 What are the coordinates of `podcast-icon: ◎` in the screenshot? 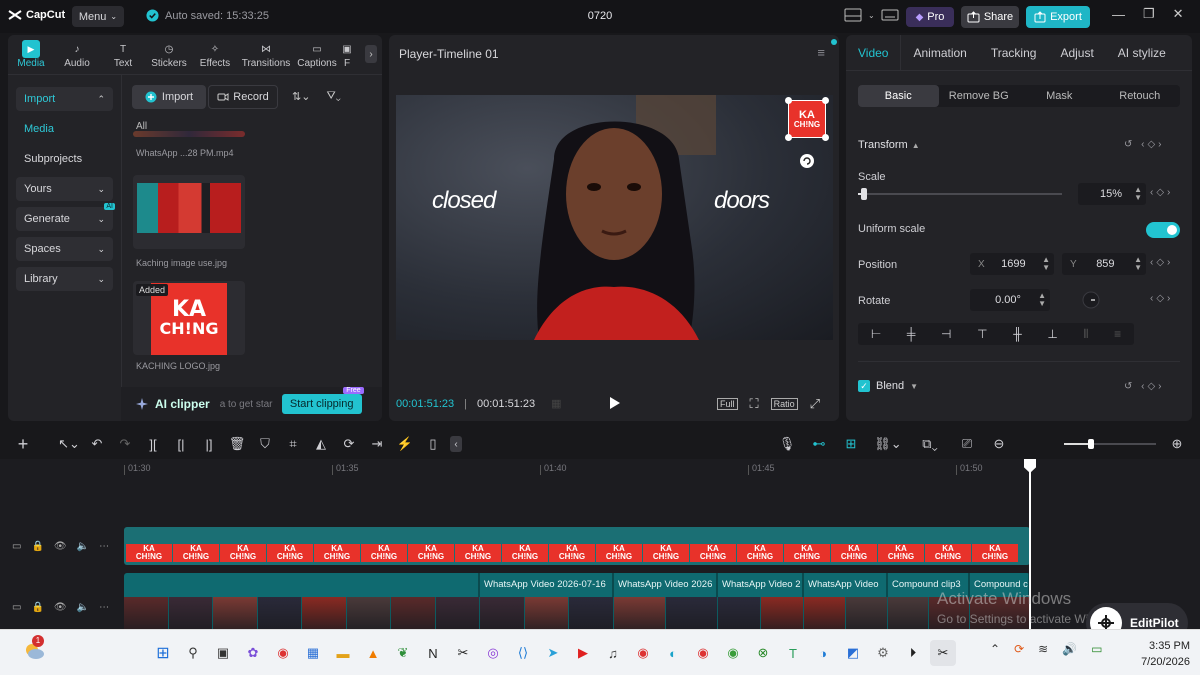 It's located at (493, 653).